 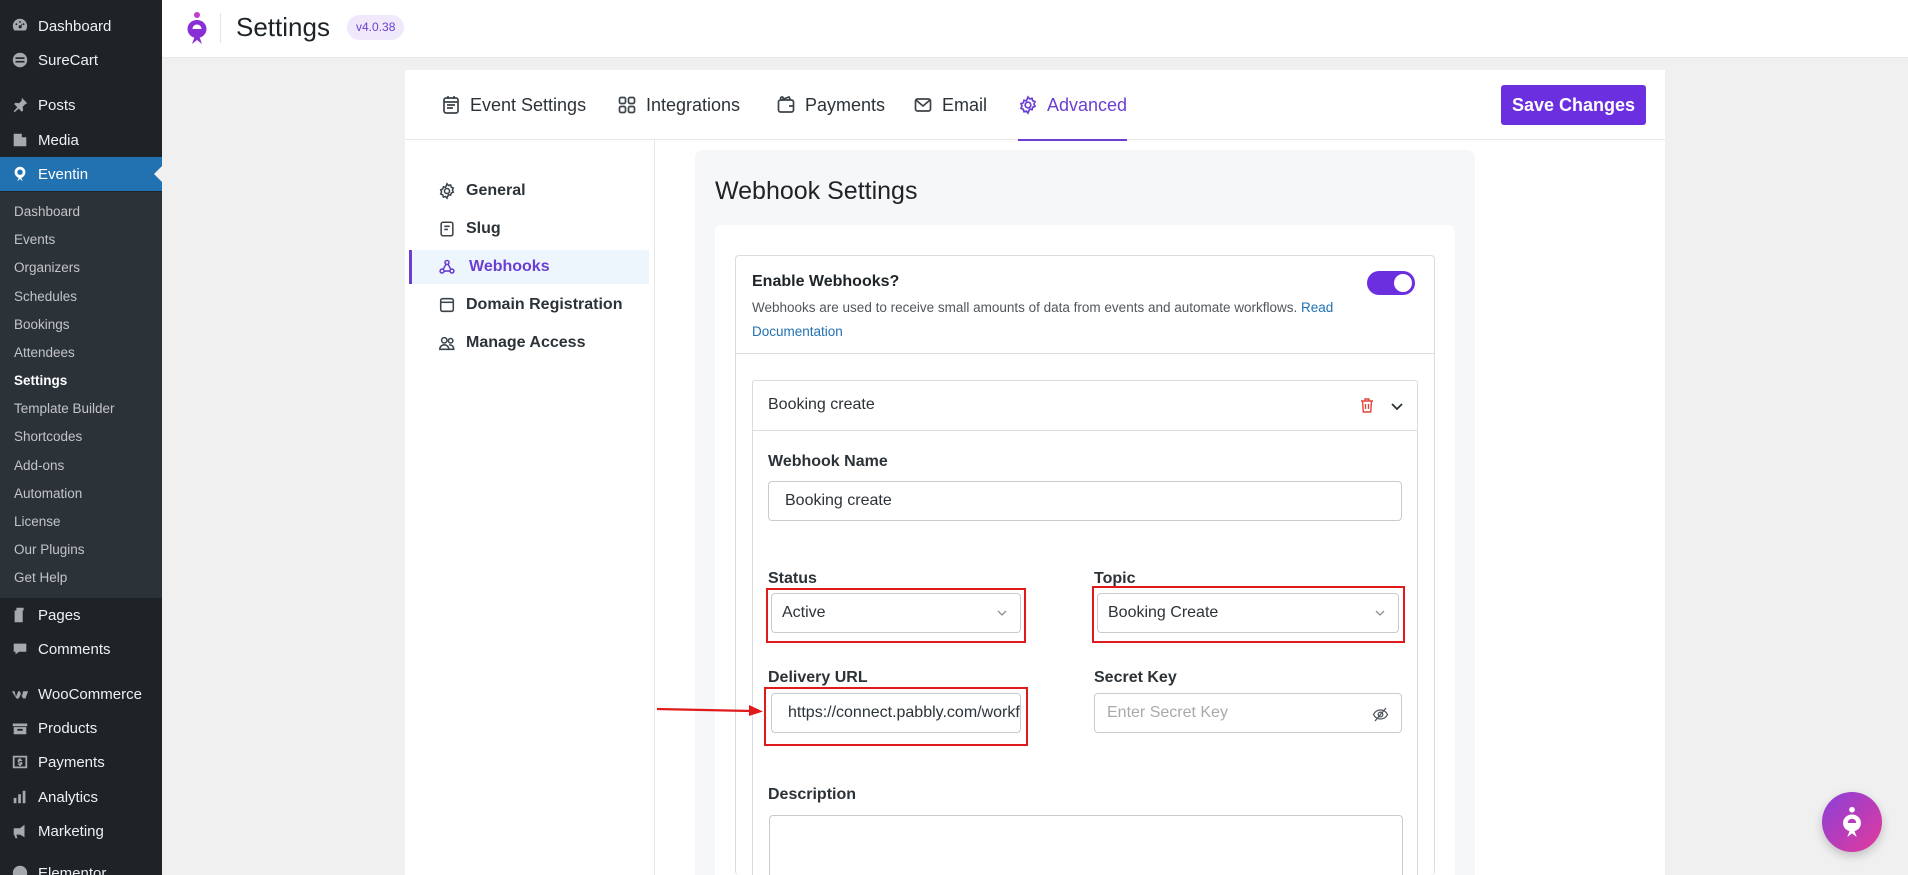 What do you see at coordinates (529, 229) in the screenshot?
I see `nav-item-slug: Slug` at bounding box center [529, 229].